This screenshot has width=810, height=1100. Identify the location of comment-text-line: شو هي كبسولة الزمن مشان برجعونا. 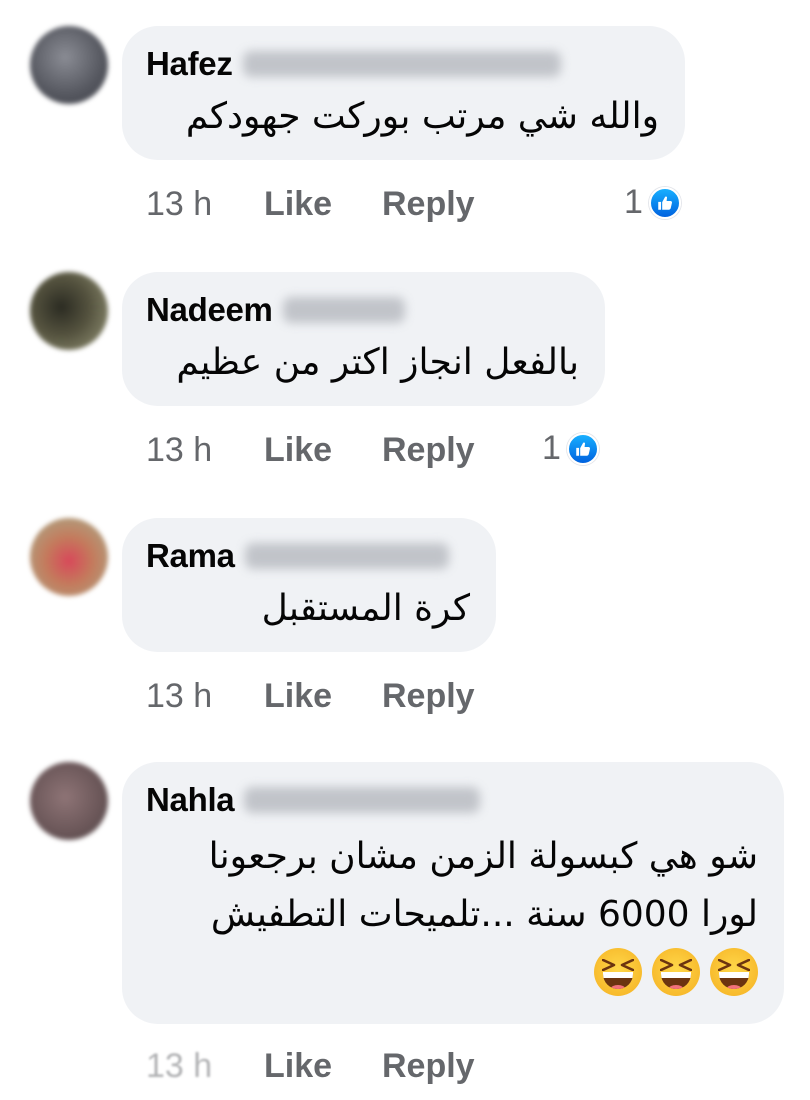
(483, 856).